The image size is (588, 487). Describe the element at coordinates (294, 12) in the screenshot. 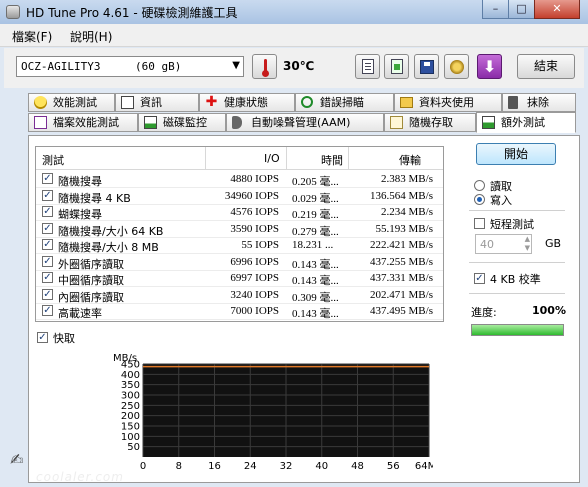

I see `title-bar: HD Tune Pro 4.61 - 硬碟檢測維護工具 – □ ✕` at that location.